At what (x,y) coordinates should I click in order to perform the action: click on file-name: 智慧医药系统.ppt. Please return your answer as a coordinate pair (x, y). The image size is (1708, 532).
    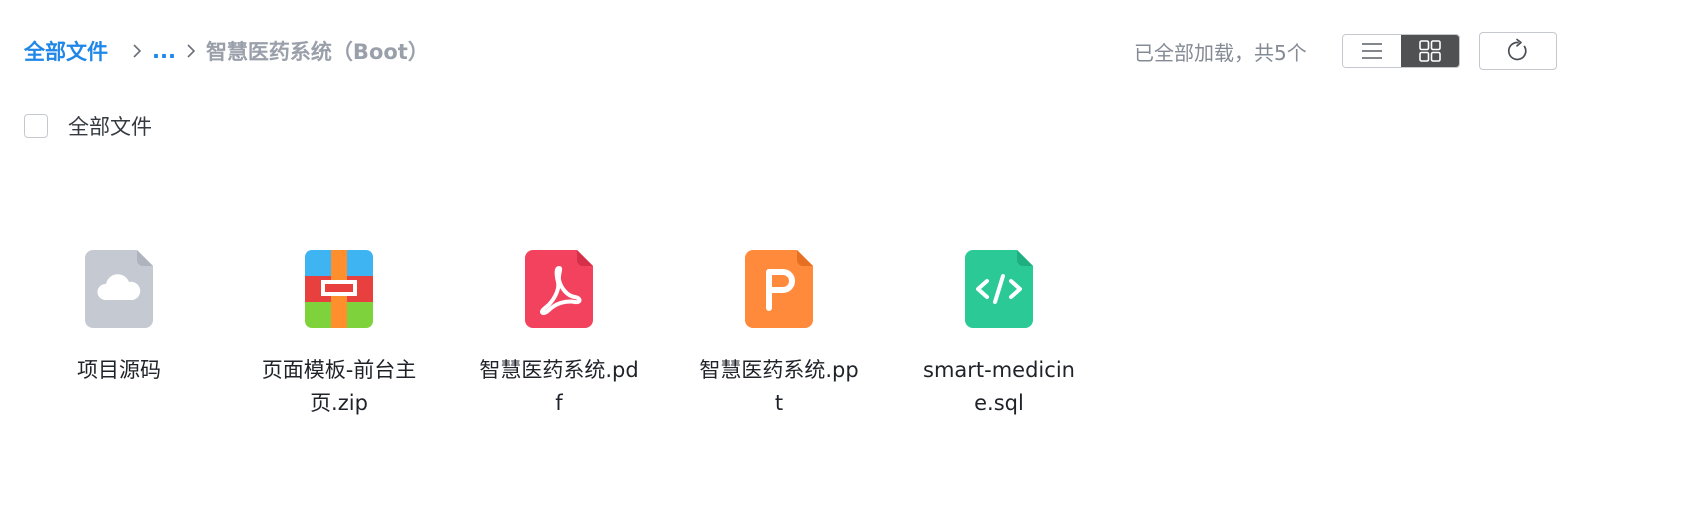
    Looking at the image, I should click on (779, 386).